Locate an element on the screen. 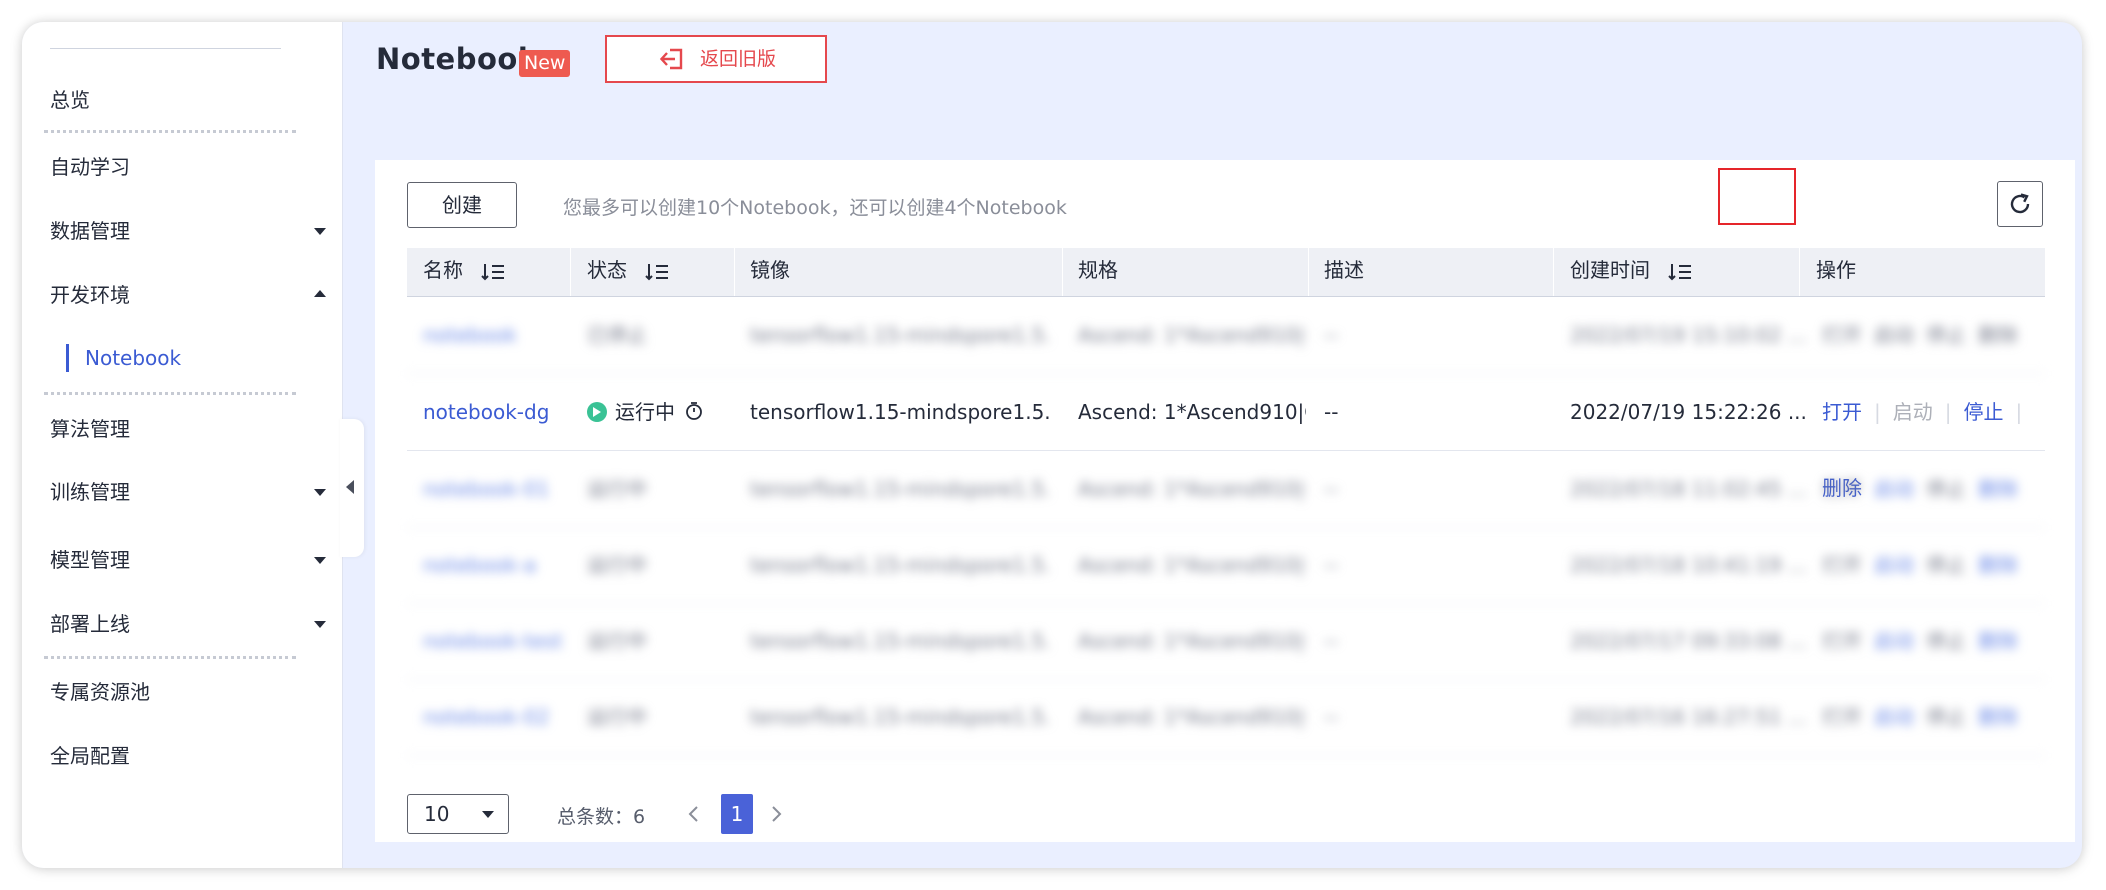 The image size is (2106, 890). timer-icon is located at coordinates (694, 411).